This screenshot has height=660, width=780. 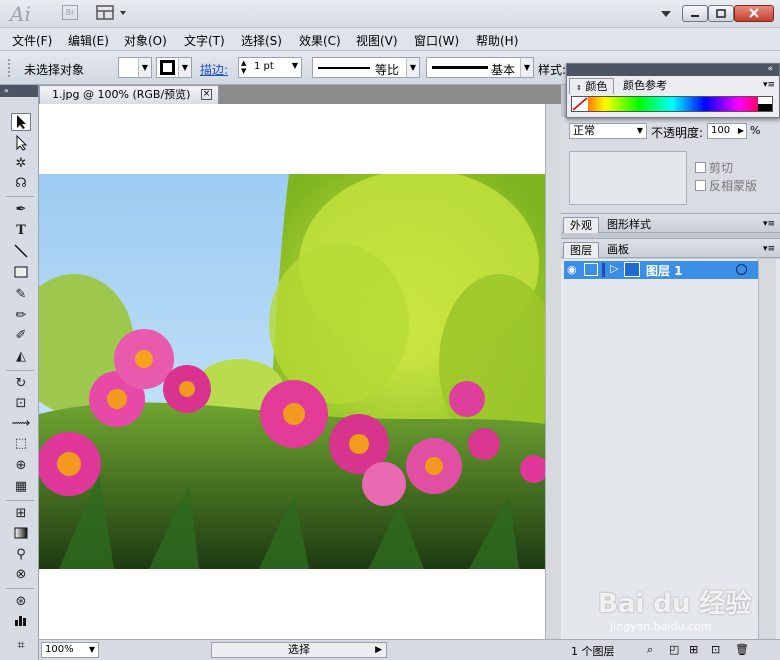 What do you see at coordinates (206, 94) in the screenshot?
I see `close-icon: ×` at bounding box center [206, 94].